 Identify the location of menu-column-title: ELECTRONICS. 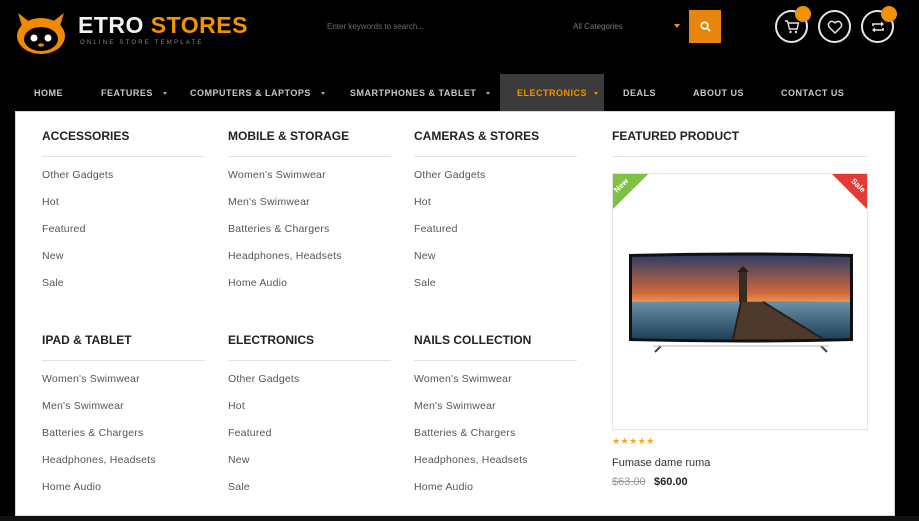
(271, 340).